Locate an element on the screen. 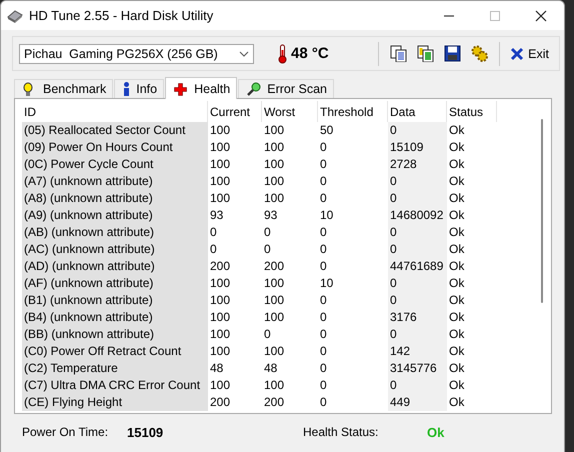 This screenshot has width=574, height=452. tab: Benchmark is located at coordinates (64, 88).